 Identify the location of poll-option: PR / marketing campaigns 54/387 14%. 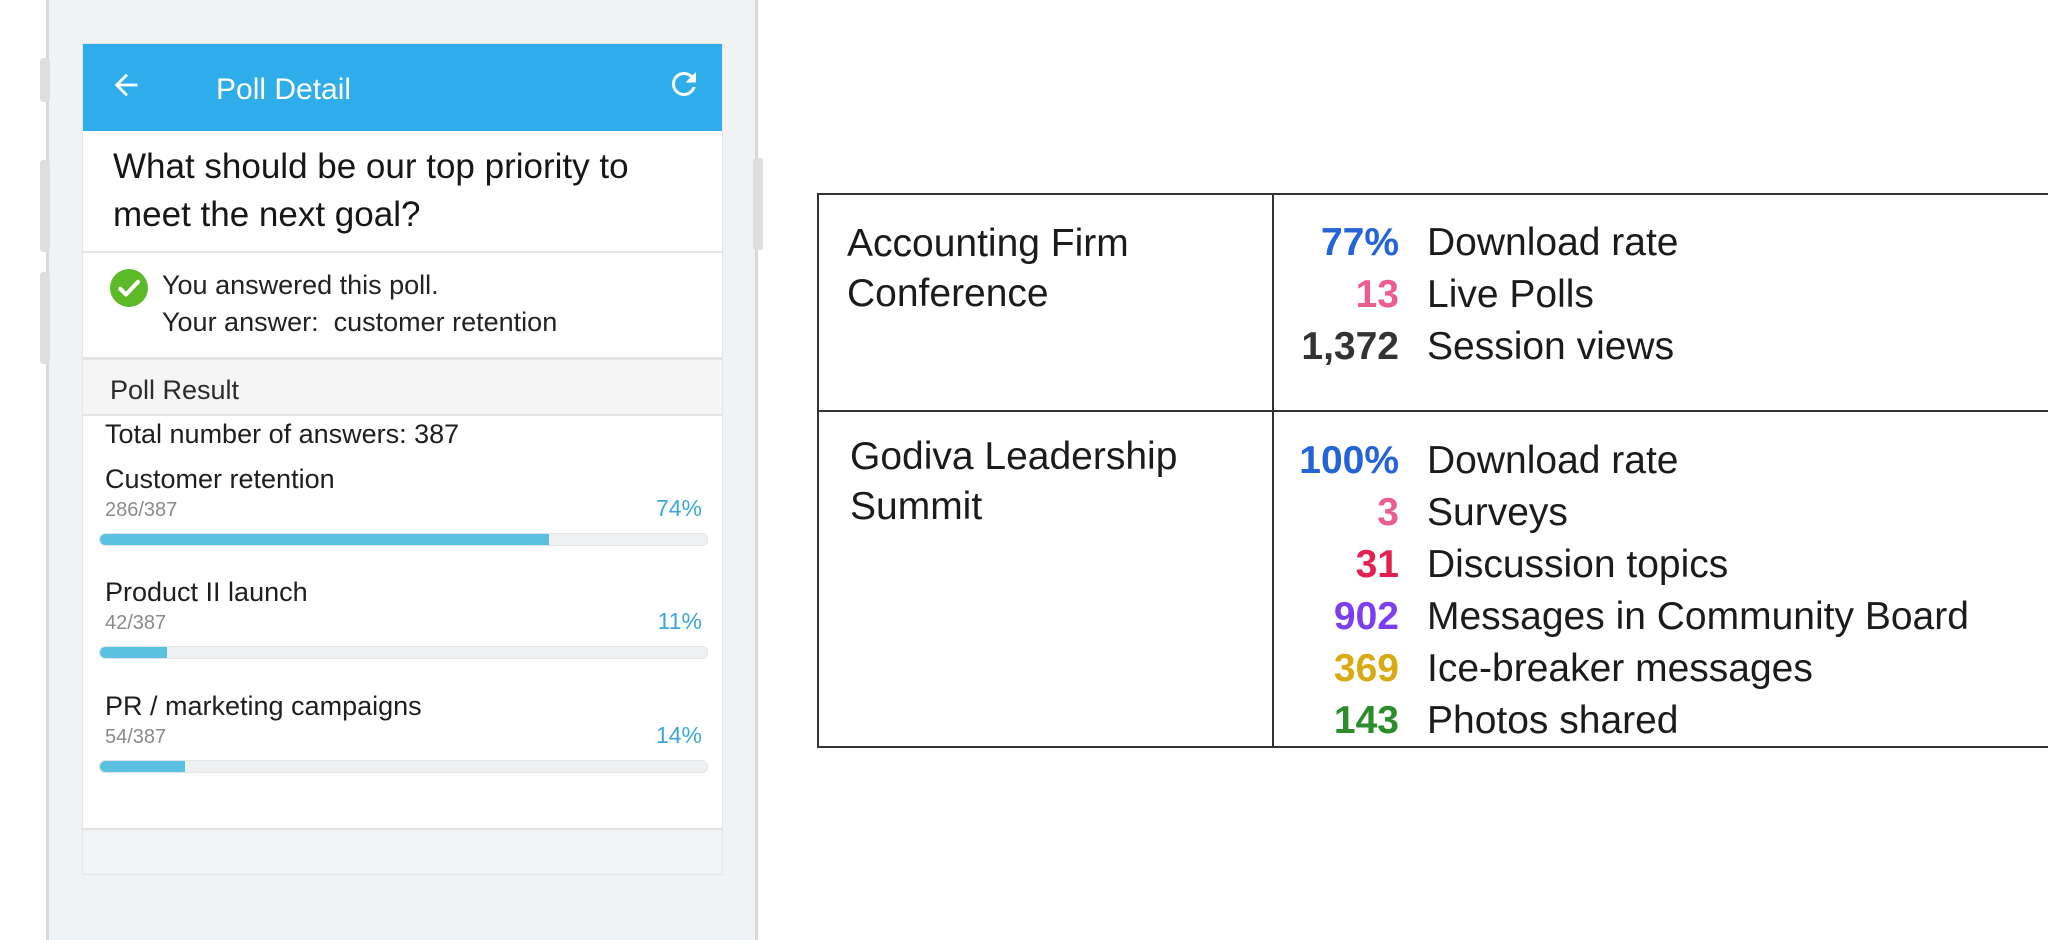
(403, 737).